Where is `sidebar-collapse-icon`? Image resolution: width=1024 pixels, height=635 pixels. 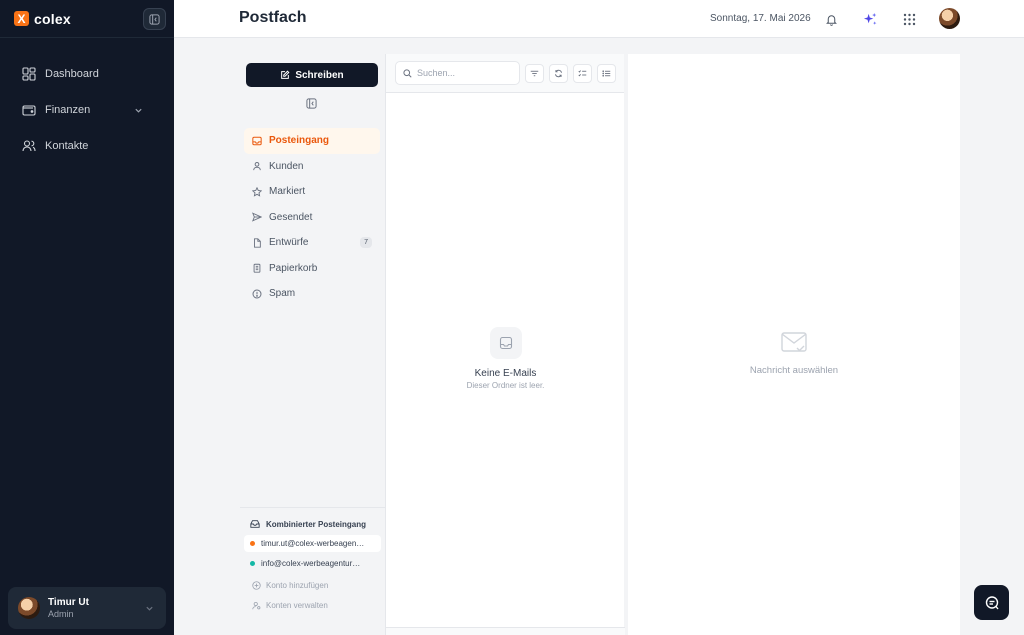
sidebar-collapse-icon is located at coordinates (154, 19).